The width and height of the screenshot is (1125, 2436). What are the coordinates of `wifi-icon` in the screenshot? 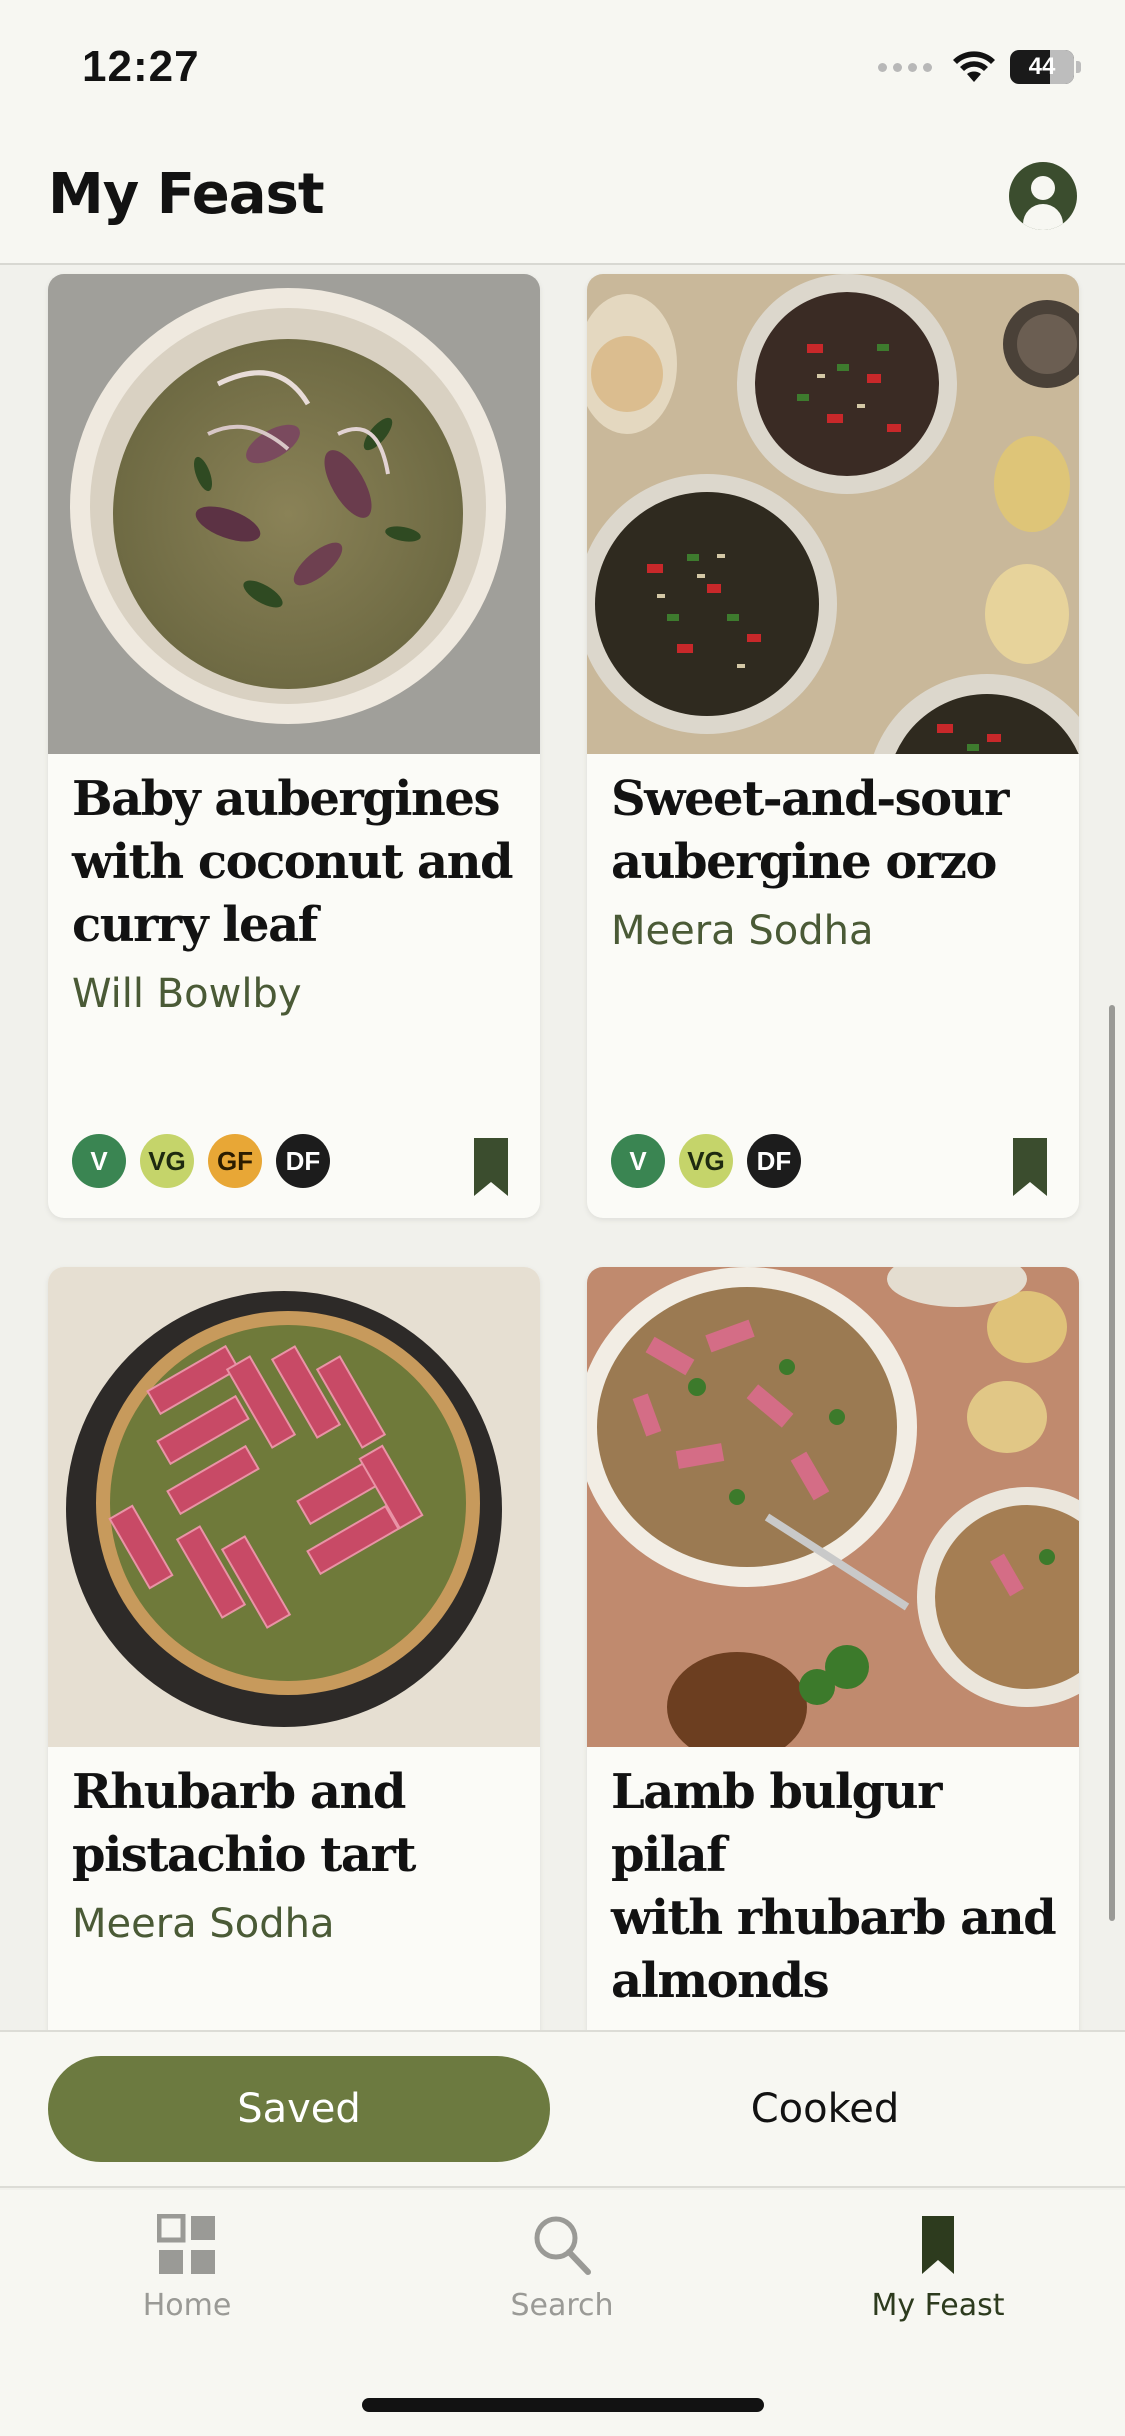 It's located at (974, 66).